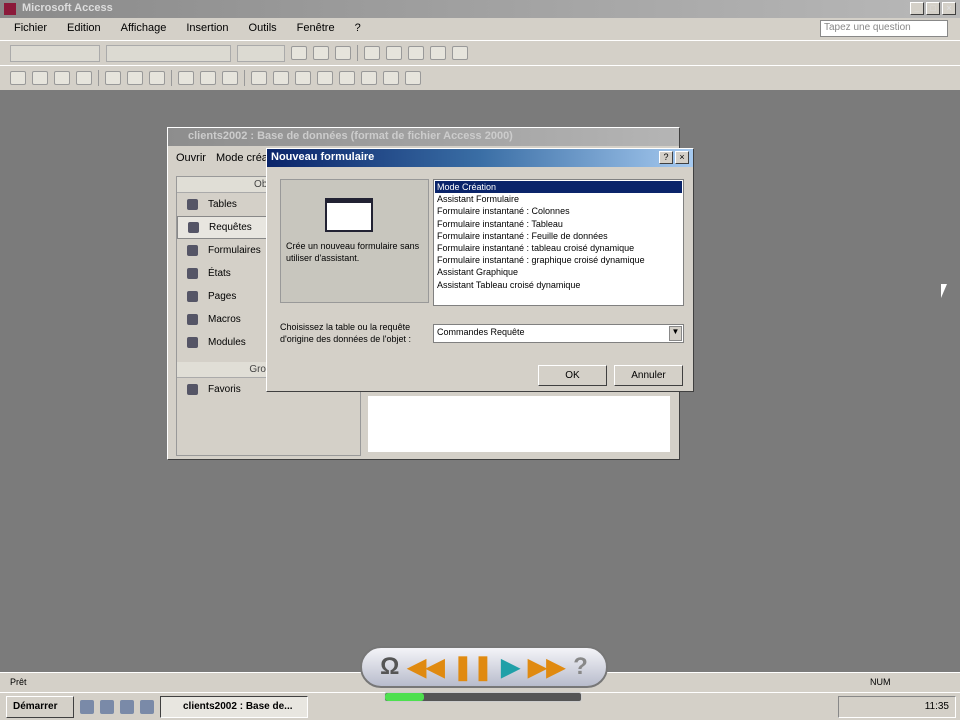  Describe the element at coordinates (546, 667) in the screenshot. I see `fast-forward-icon: ▶▶` at that location.